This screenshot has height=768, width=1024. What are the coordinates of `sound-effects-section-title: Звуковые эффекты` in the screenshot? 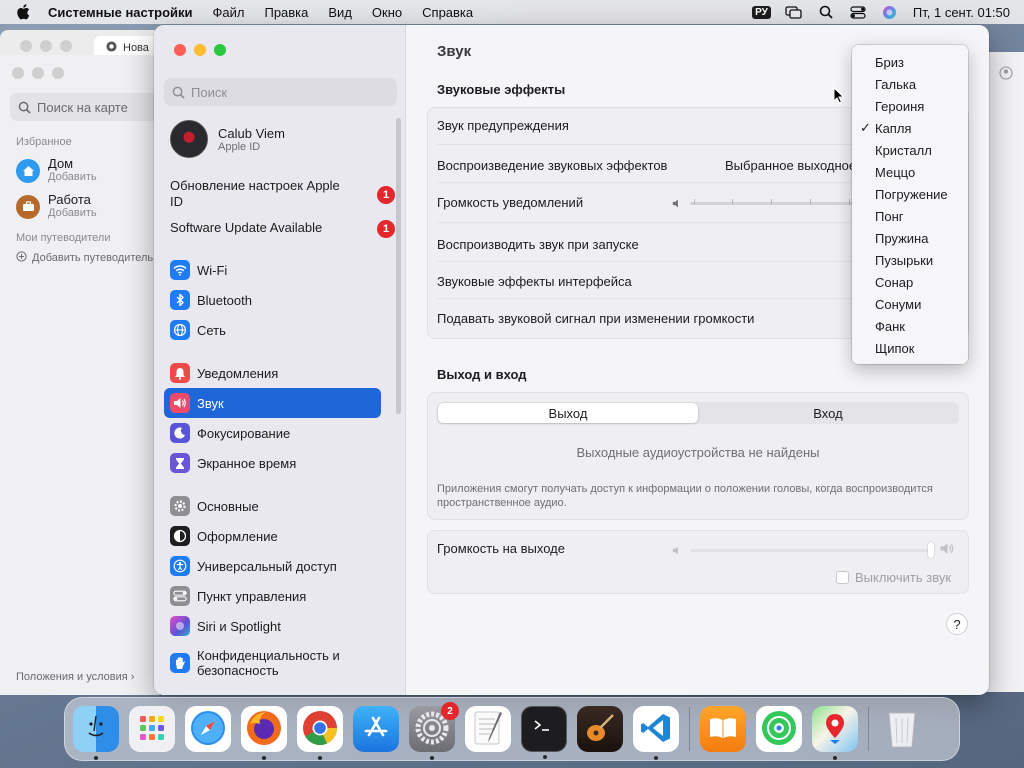 It's located at (501, 89).